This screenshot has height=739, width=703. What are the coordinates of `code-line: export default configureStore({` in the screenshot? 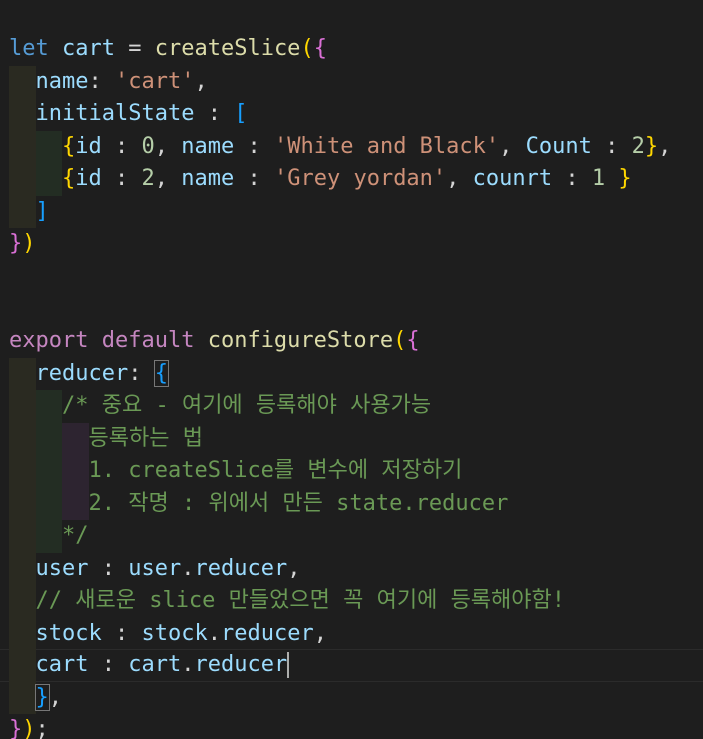 It's located at (210, 341).